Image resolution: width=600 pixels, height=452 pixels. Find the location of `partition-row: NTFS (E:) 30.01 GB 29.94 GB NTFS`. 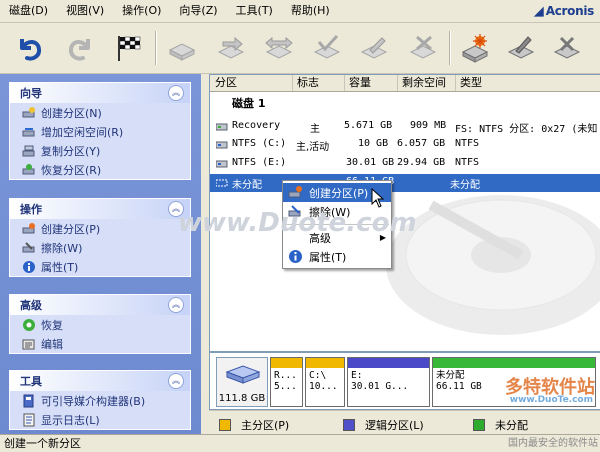

partition-row: NTFS (E:) 30.01 GB 29.94 GB NTFS is located at coordinates (405, 164).